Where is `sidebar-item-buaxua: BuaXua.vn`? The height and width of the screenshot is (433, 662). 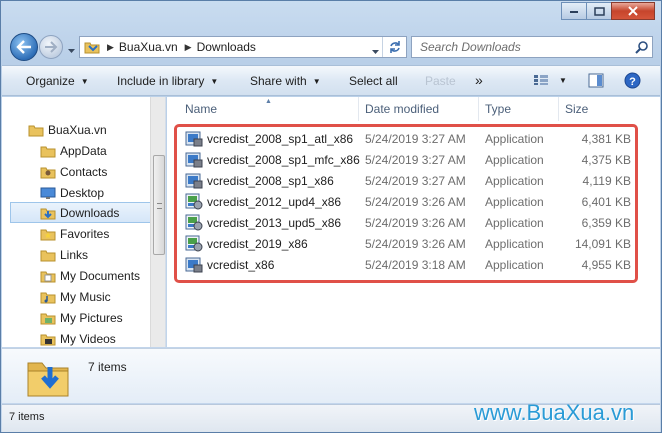 sidebar-item-buaxua: BuaXua.vn is located at coordinates (96, 129).